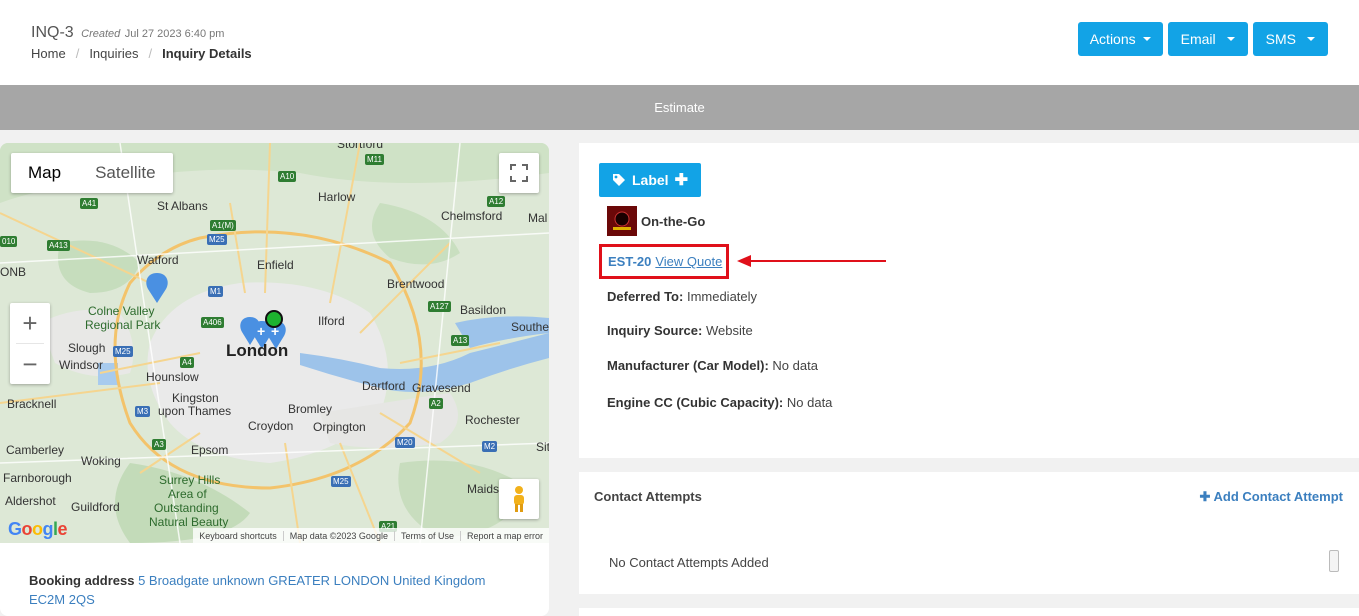 The image size is (1359, 616). I want to click on actions-button: Actions, so click(1120, 39).